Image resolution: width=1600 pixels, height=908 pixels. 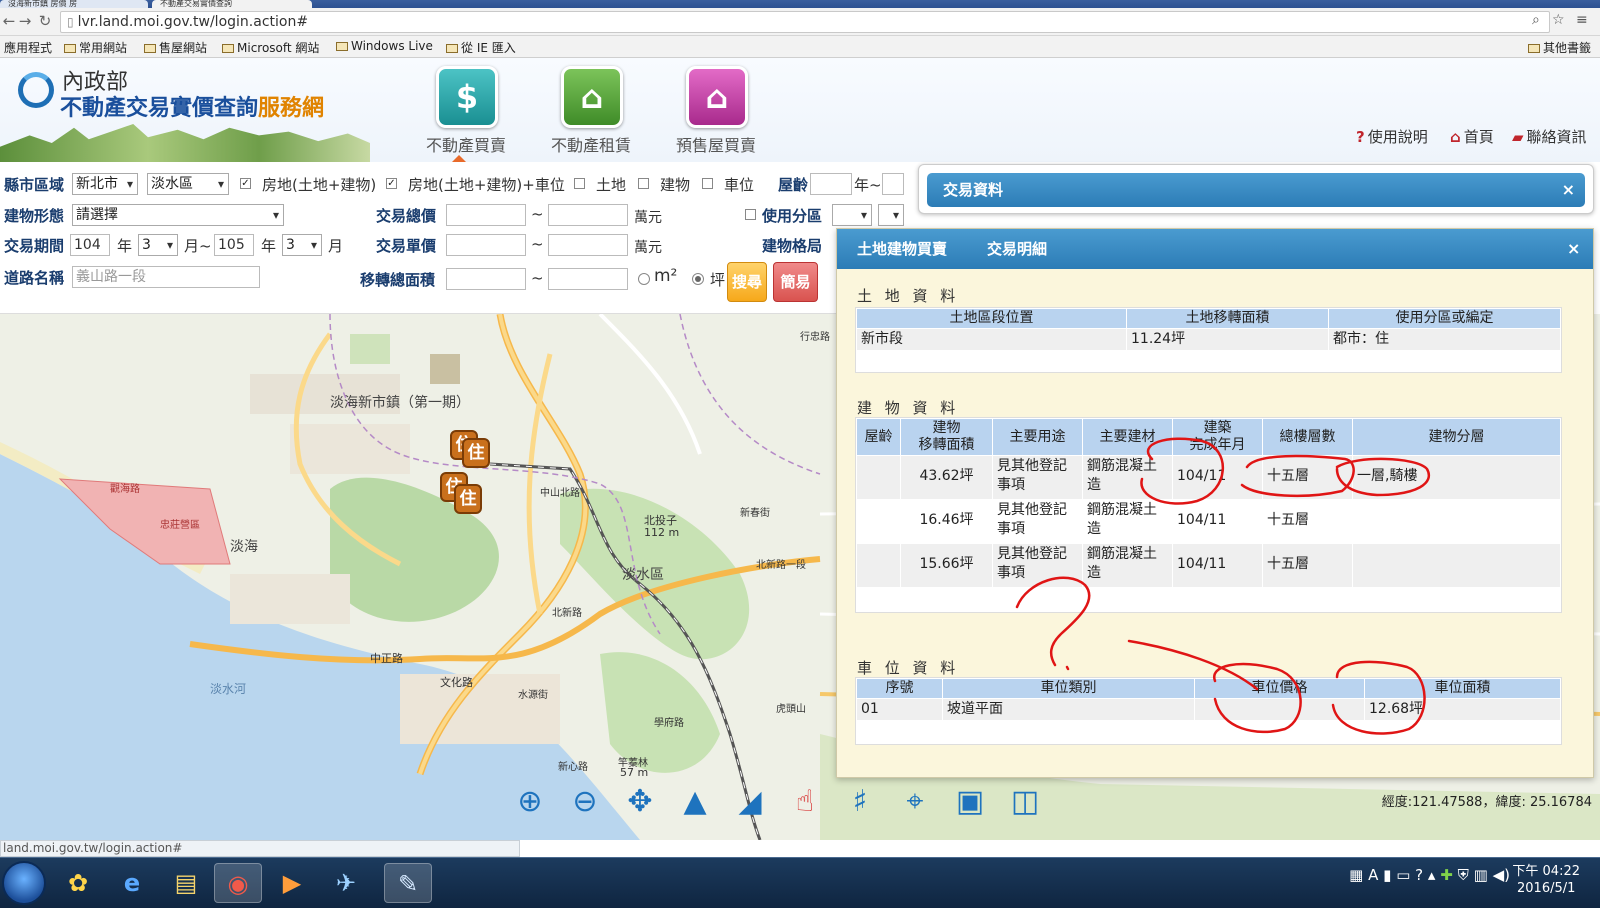 What do you see at coordinates (481, 47) in the screenshot?
I see `bookmark-folder: 從 IE 匯入` at bounding box center [481, 47].